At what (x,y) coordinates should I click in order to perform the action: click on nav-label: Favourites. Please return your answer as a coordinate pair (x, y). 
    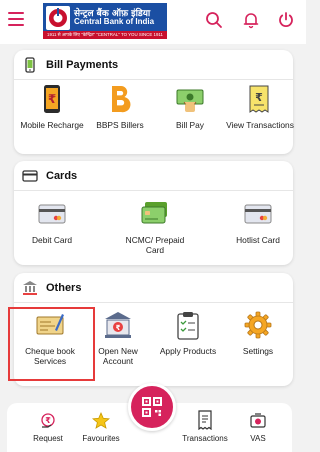
    Looking at the image, I should click on (101, 438).